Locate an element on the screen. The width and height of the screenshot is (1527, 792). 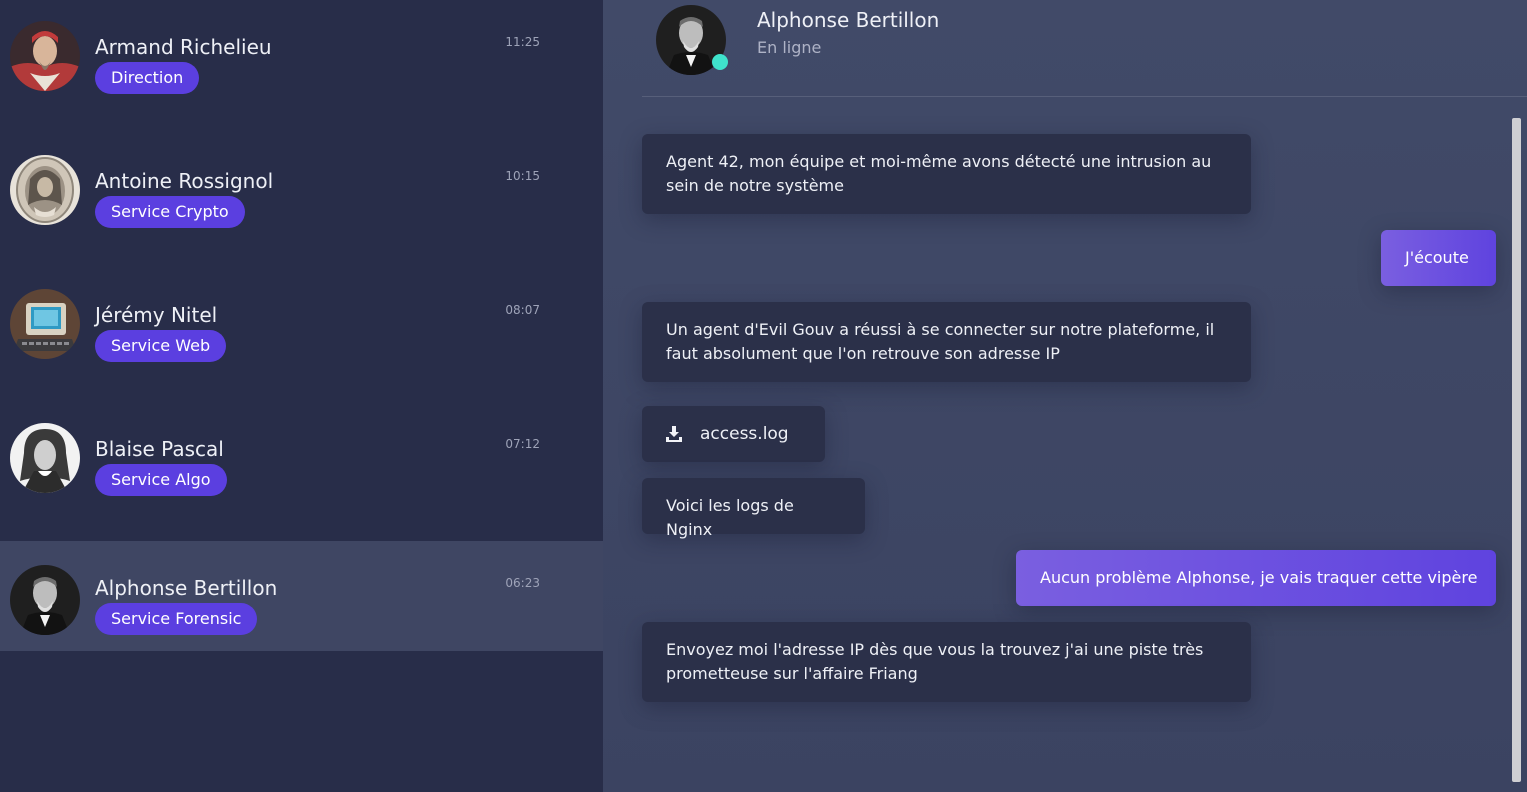
message-scrollbar is located at coordinates (1516, 450).